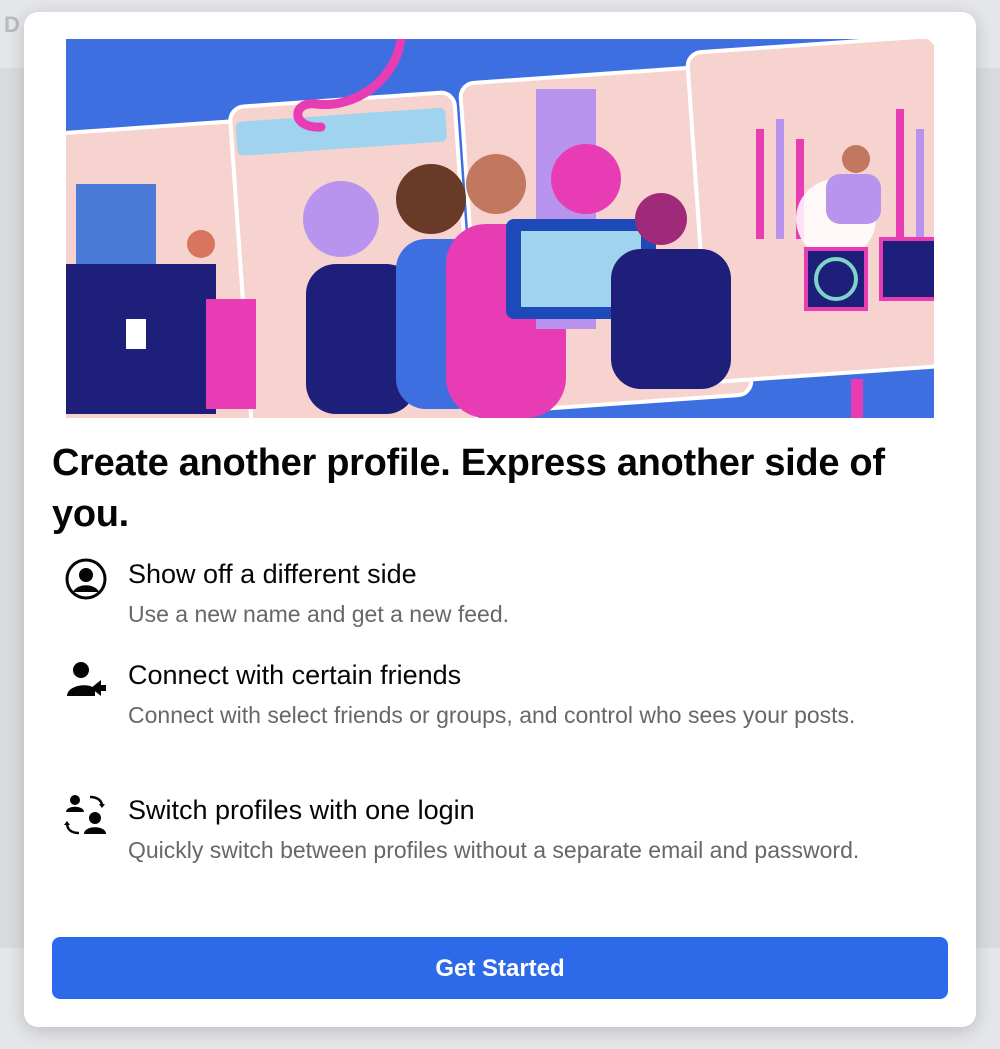 The image size is (1000, 1049). I want to click on background-page-text: D, so click(12, 24).